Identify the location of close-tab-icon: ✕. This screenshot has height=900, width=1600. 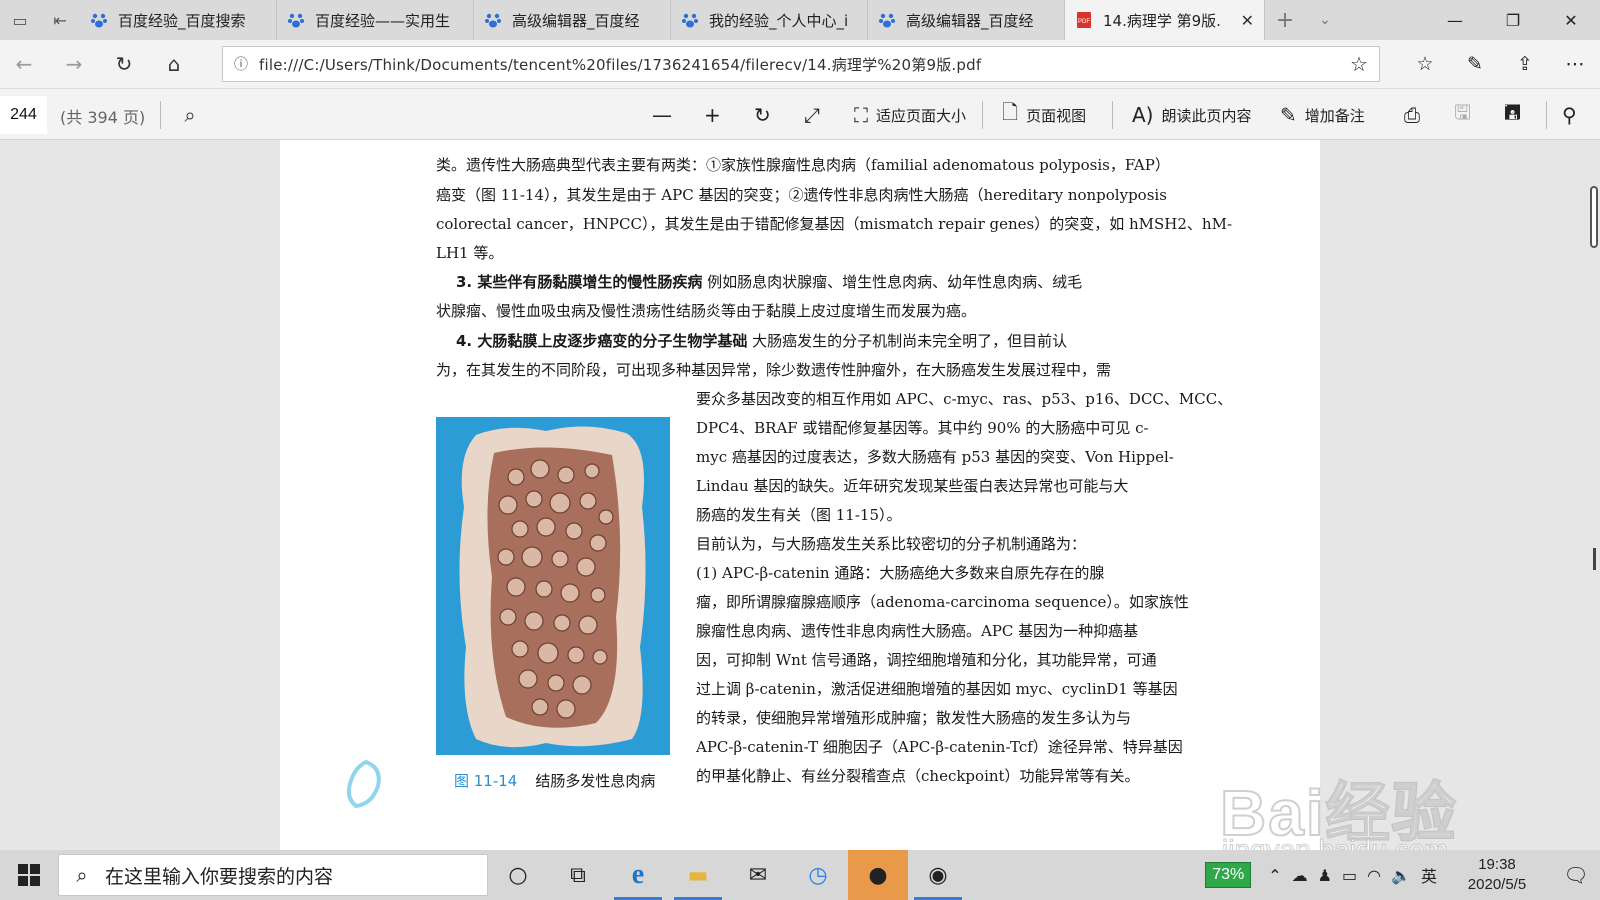
(1247, 20).